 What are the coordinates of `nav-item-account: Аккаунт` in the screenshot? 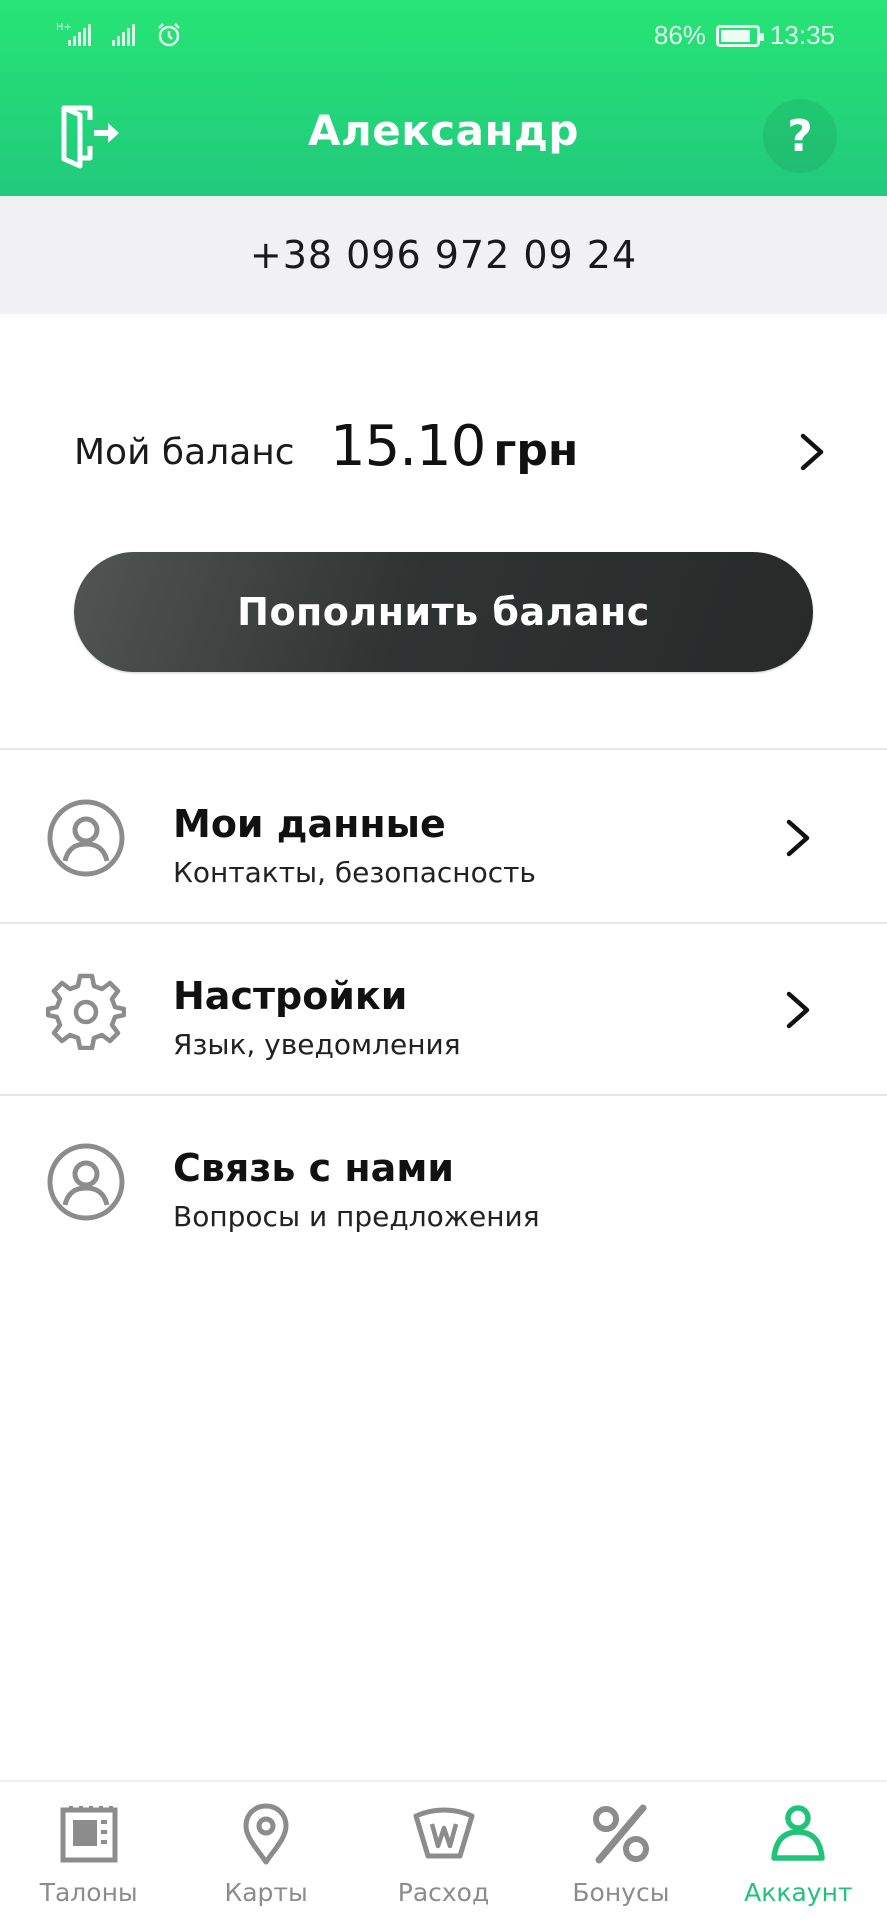 It's located at (798, 1851).